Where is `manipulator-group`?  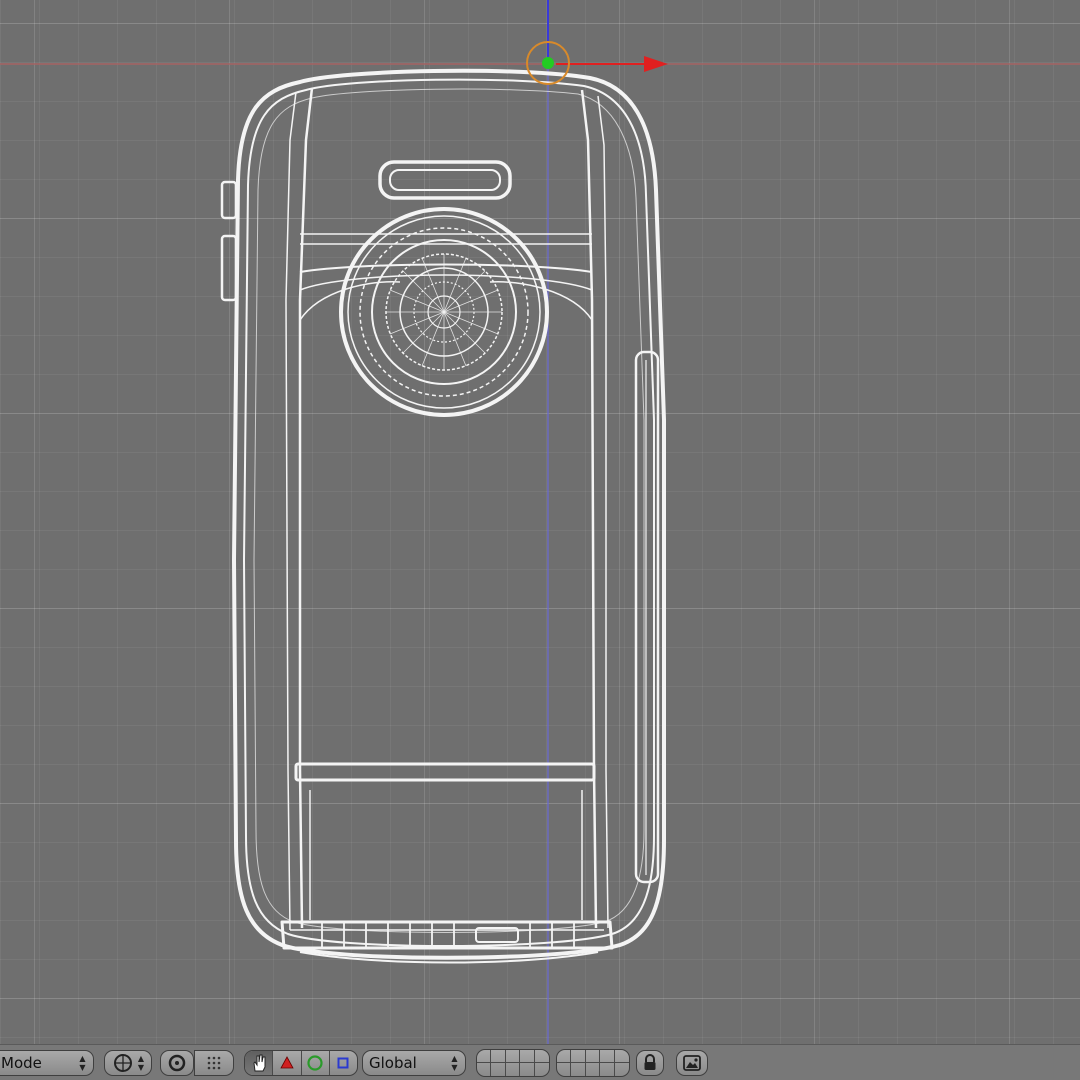 manipulator-group is located at coordinates (301, 1063).